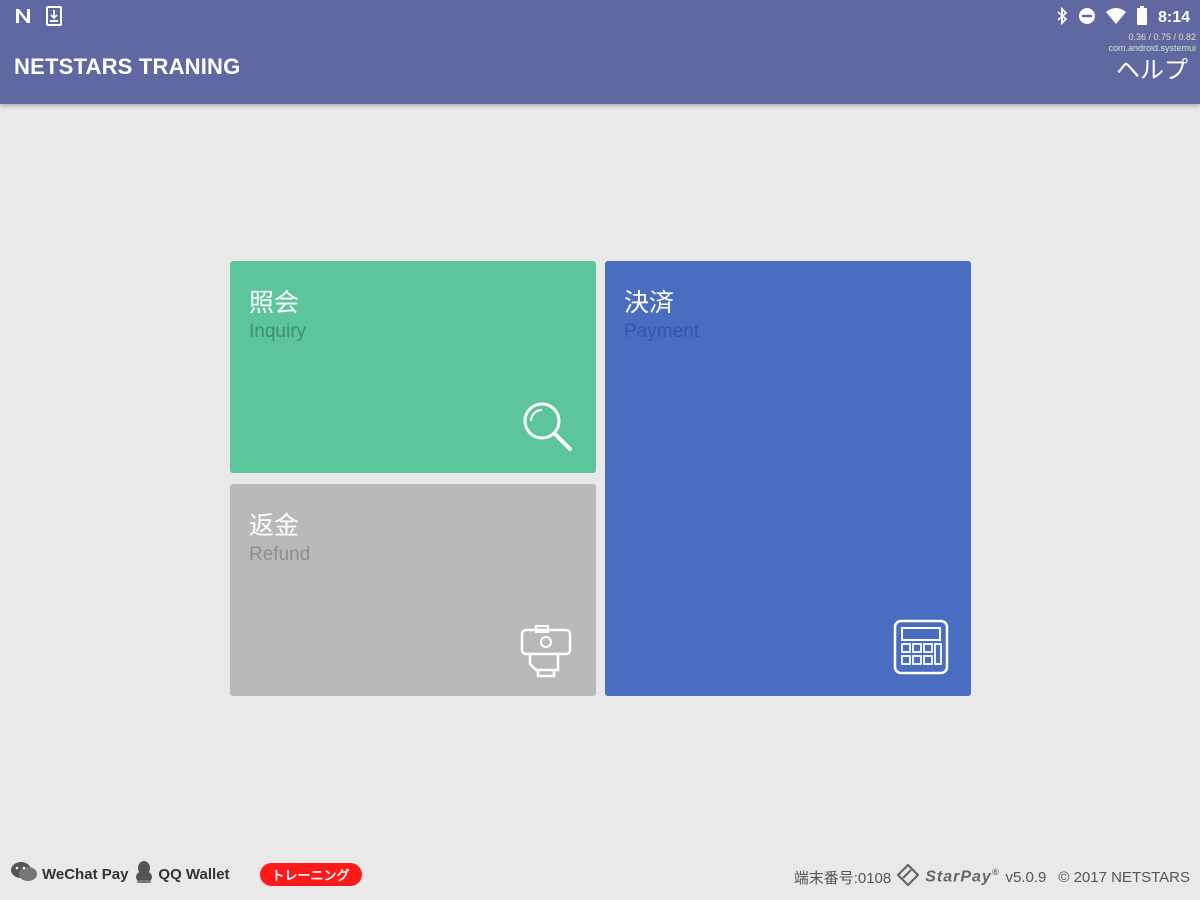 This screenshot has height=900, width=1200. What do you see at coordinates (413, 367) in the screenshot?
I see `inquiry-tile: 照会 Inquiry` at bounding box center [413, 367].